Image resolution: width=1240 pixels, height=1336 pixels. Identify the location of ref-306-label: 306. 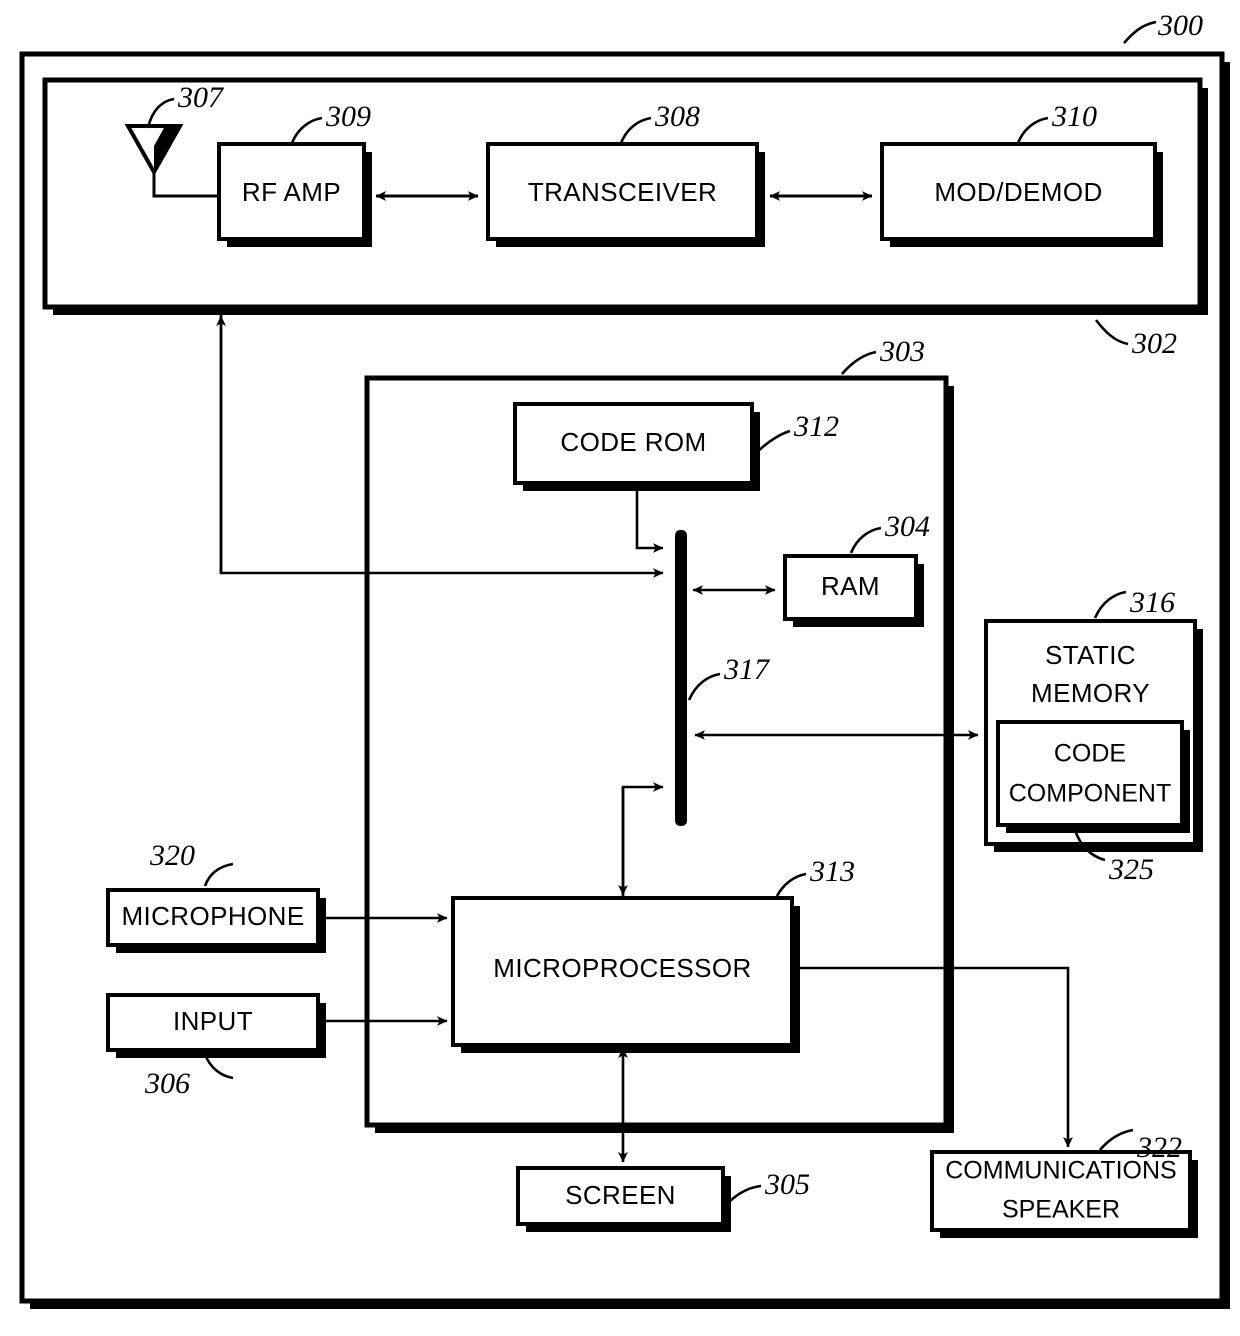
(167, 1083).